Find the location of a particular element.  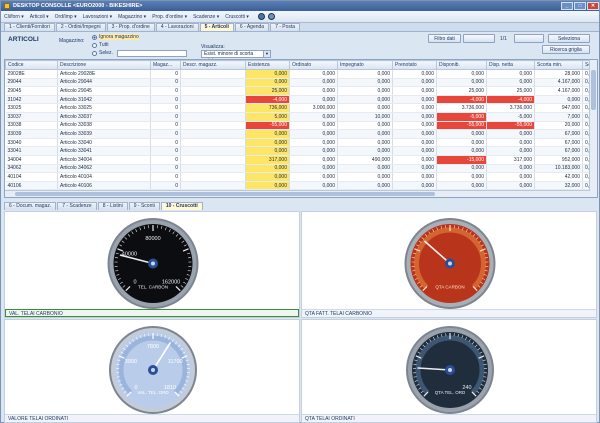

column-header: Scorta min. is located at coordinates (558, 65).